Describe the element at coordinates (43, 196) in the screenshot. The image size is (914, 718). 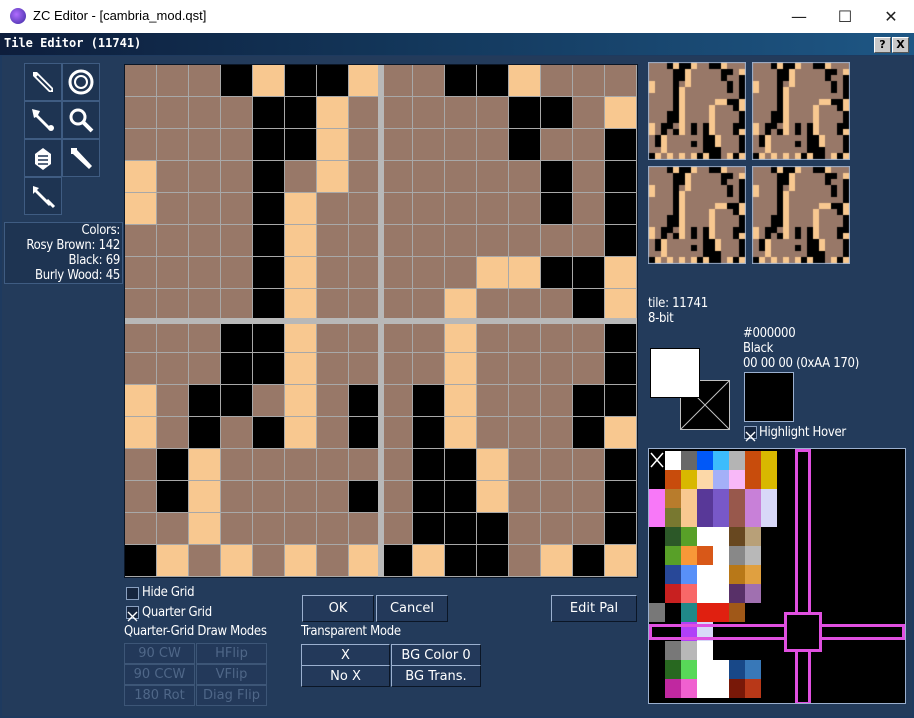
I see `select-tool-button` at that location.